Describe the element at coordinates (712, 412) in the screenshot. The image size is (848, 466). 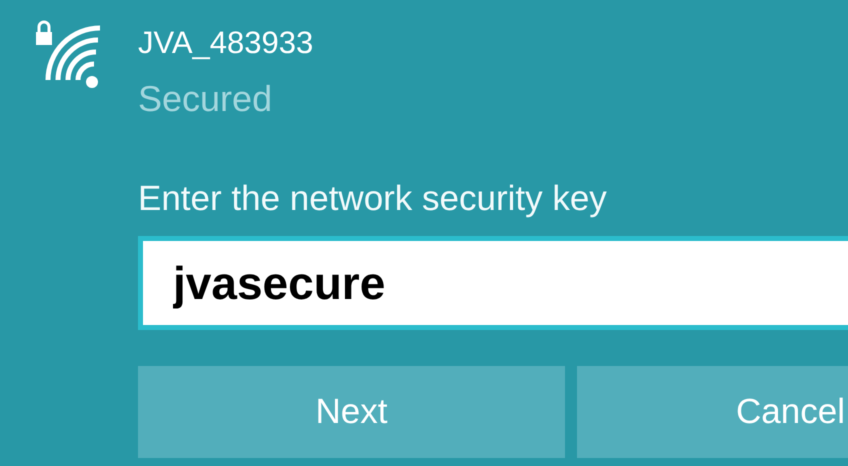
I see `cancel-button: Cancel` at that location.